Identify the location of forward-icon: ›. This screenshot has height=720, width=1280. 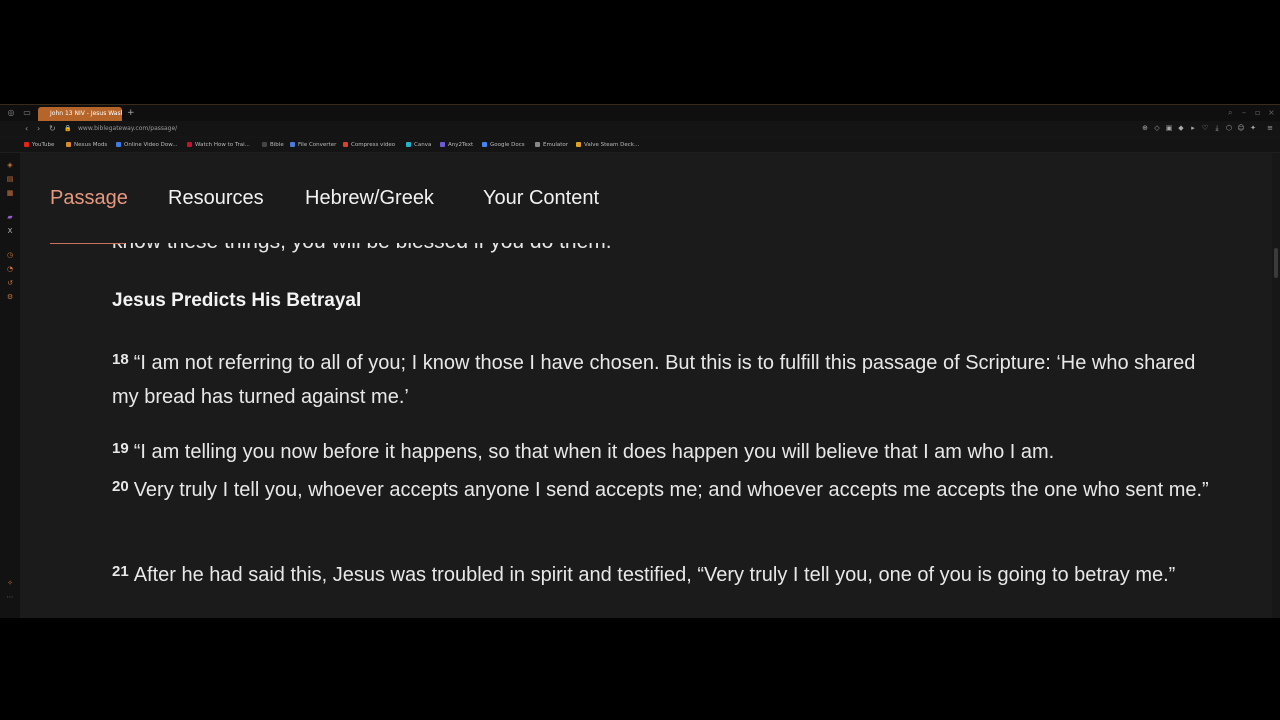
(38, 129).